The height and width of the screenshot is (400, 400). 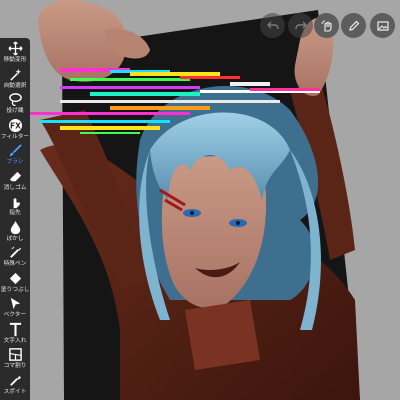 What do you see at coordinates (15, 391) in the screenshot?
I see `tool-label: スポイト` at bounding box center [15, 391].